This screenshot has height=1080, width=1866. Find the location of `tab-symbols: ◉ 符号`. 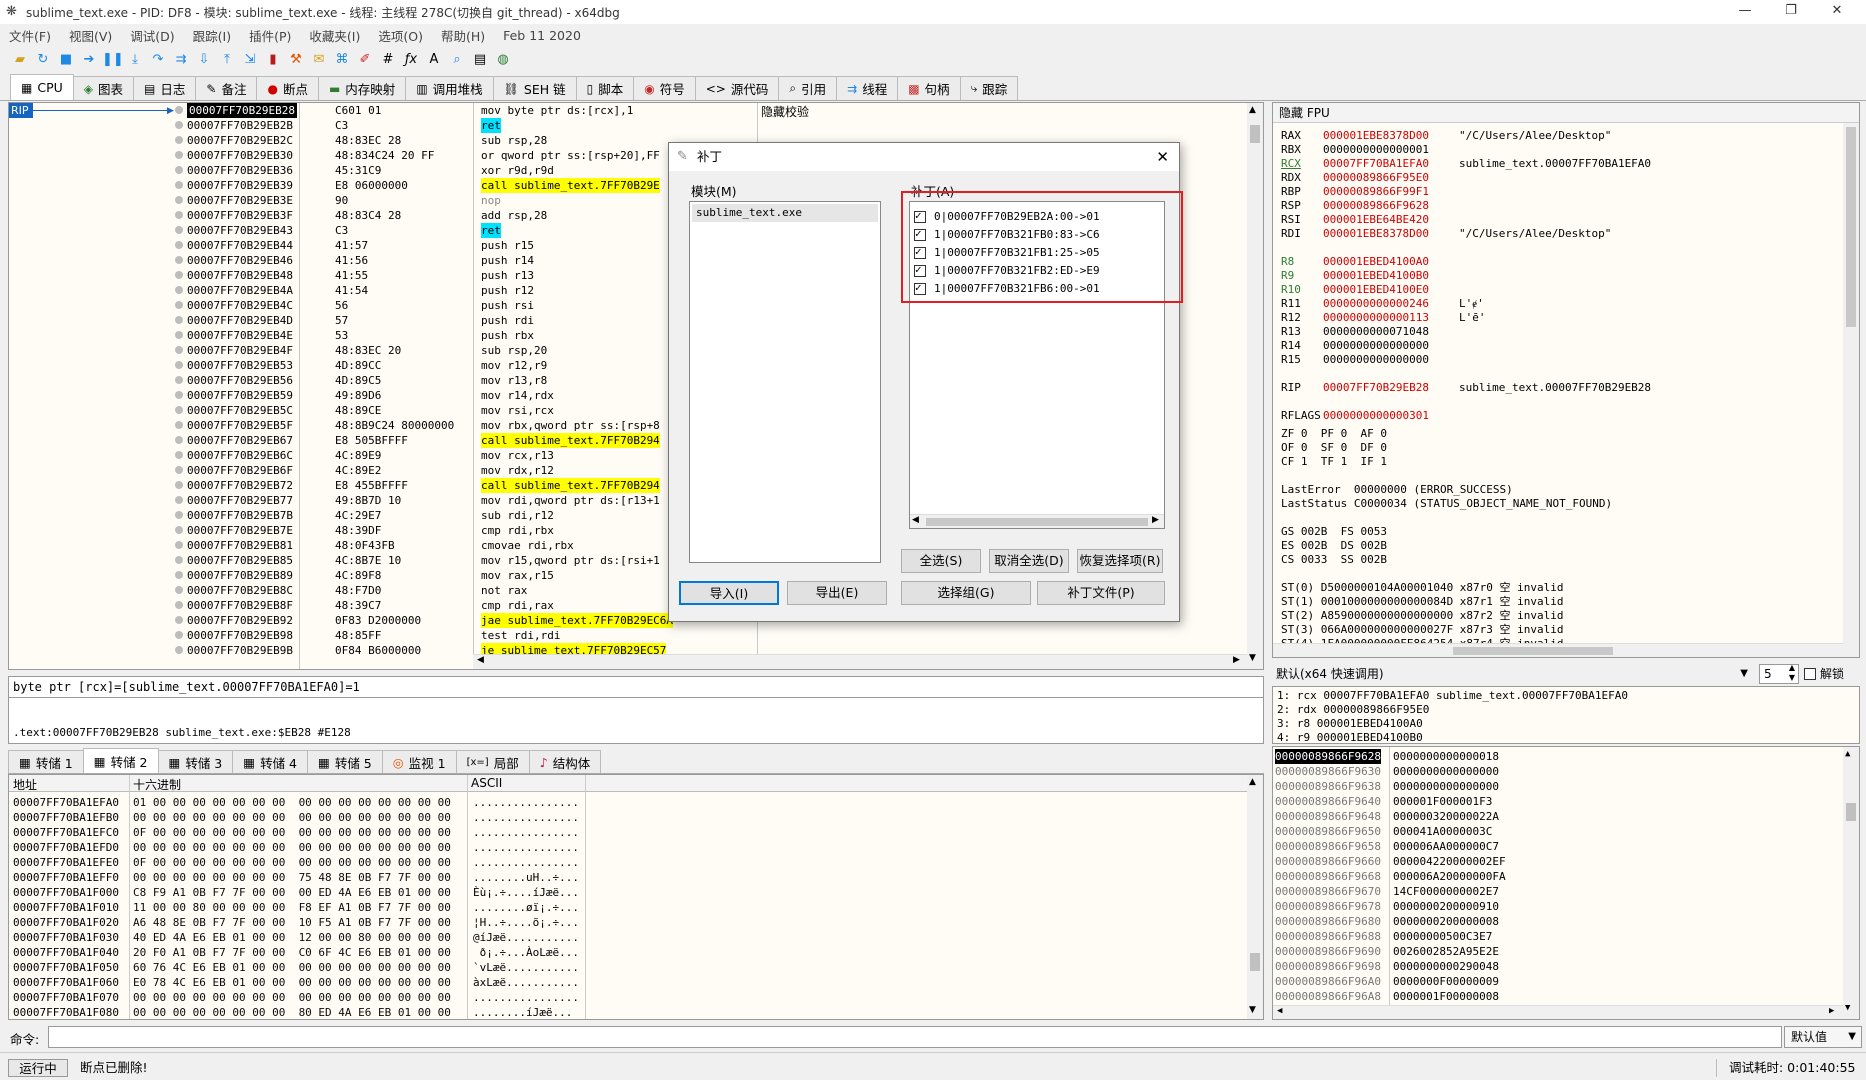

tab-symbols: ◉ 符号 is located at coordinates (664, 88).